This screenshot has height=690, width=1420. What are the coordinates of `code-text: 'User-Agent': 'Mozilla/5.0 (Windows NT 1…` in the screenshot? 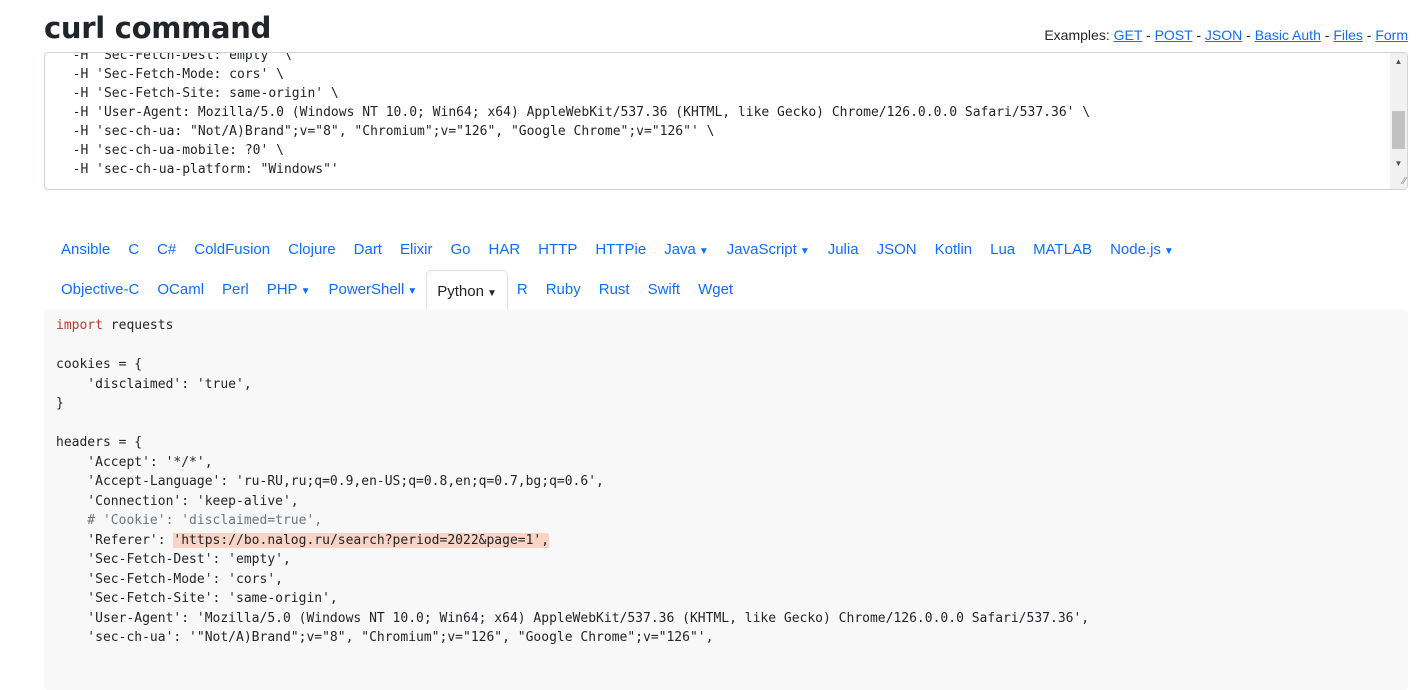 It's located at (573, 618).